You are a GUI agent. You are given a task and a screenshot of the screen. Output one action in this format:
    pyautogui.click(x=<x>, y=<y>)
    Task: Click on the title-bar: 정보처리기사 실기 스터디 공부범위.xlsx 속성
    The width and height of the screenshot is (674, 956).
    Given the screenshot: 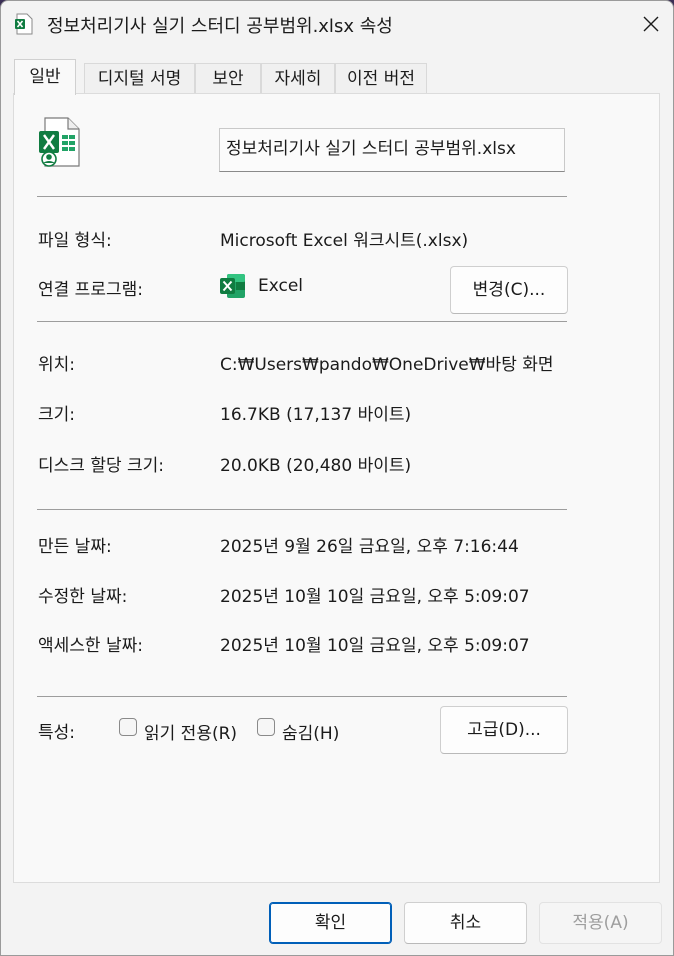 What is the action you would take?
    pyautogui.click(x=337, y=24)
    